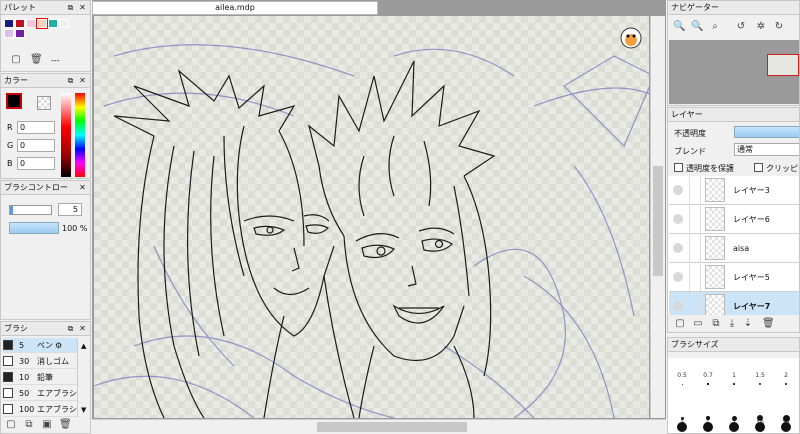 This screenshot has height=434, width=800. I want to click on brush-item: 30 消しゴム, so click(40, 361).